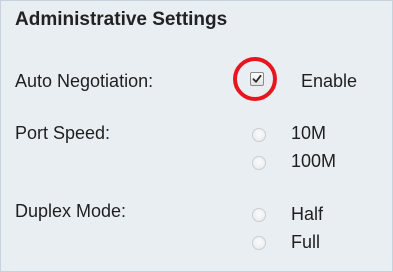 The height and width of the screenshot is (272, 393). Describe the element at coordinates (329, 81) in the screenshot. I see `enable-label: Enable` at that location.